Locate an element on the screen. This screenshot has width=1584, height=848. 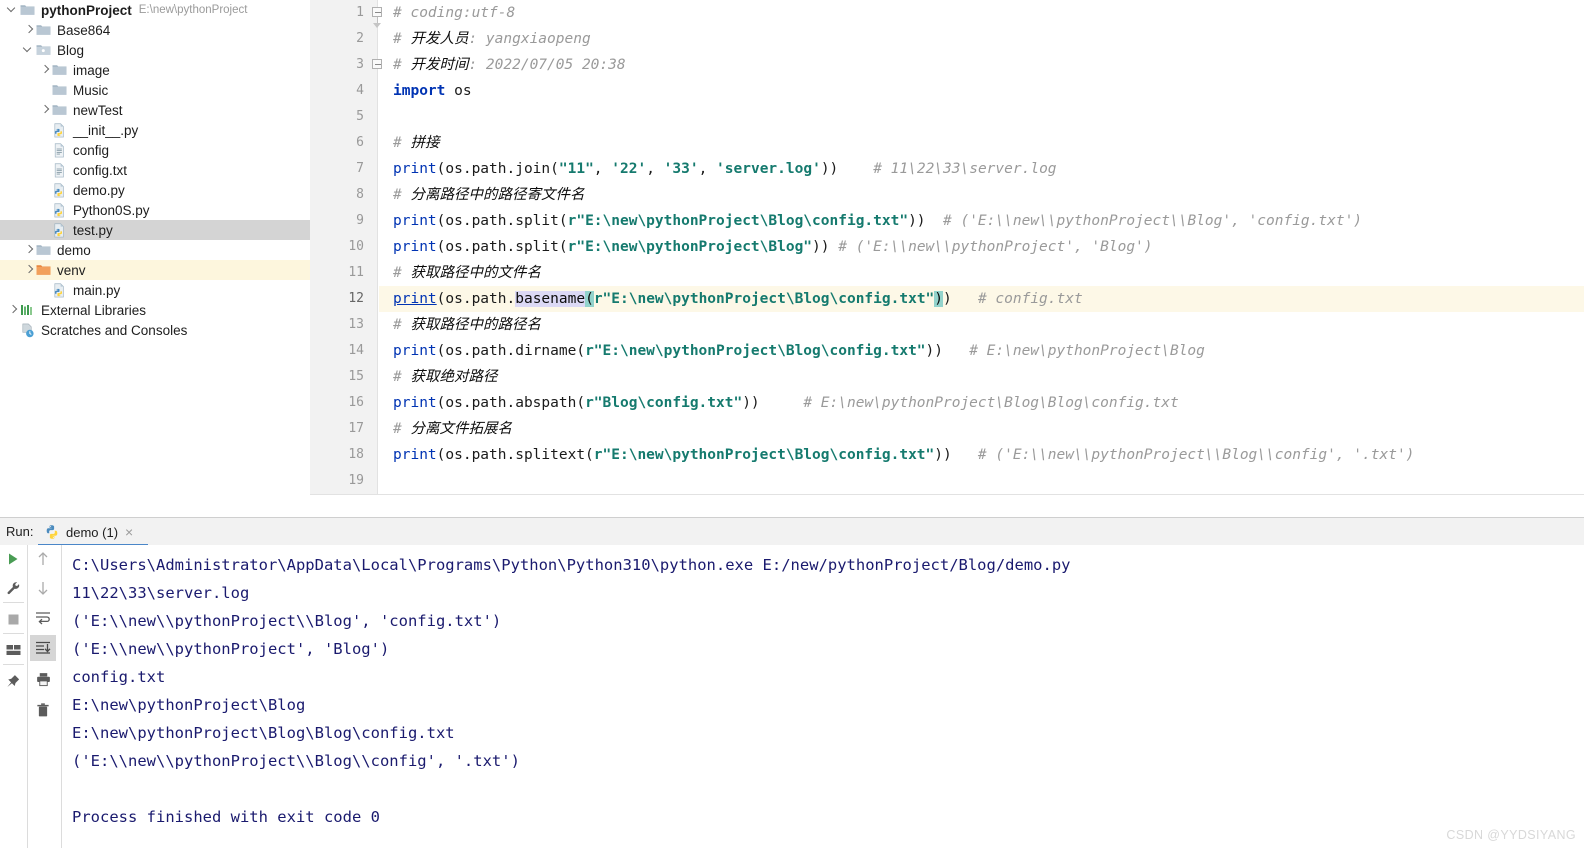
code-token: # config.txt is located at coordinates (1017, 299).